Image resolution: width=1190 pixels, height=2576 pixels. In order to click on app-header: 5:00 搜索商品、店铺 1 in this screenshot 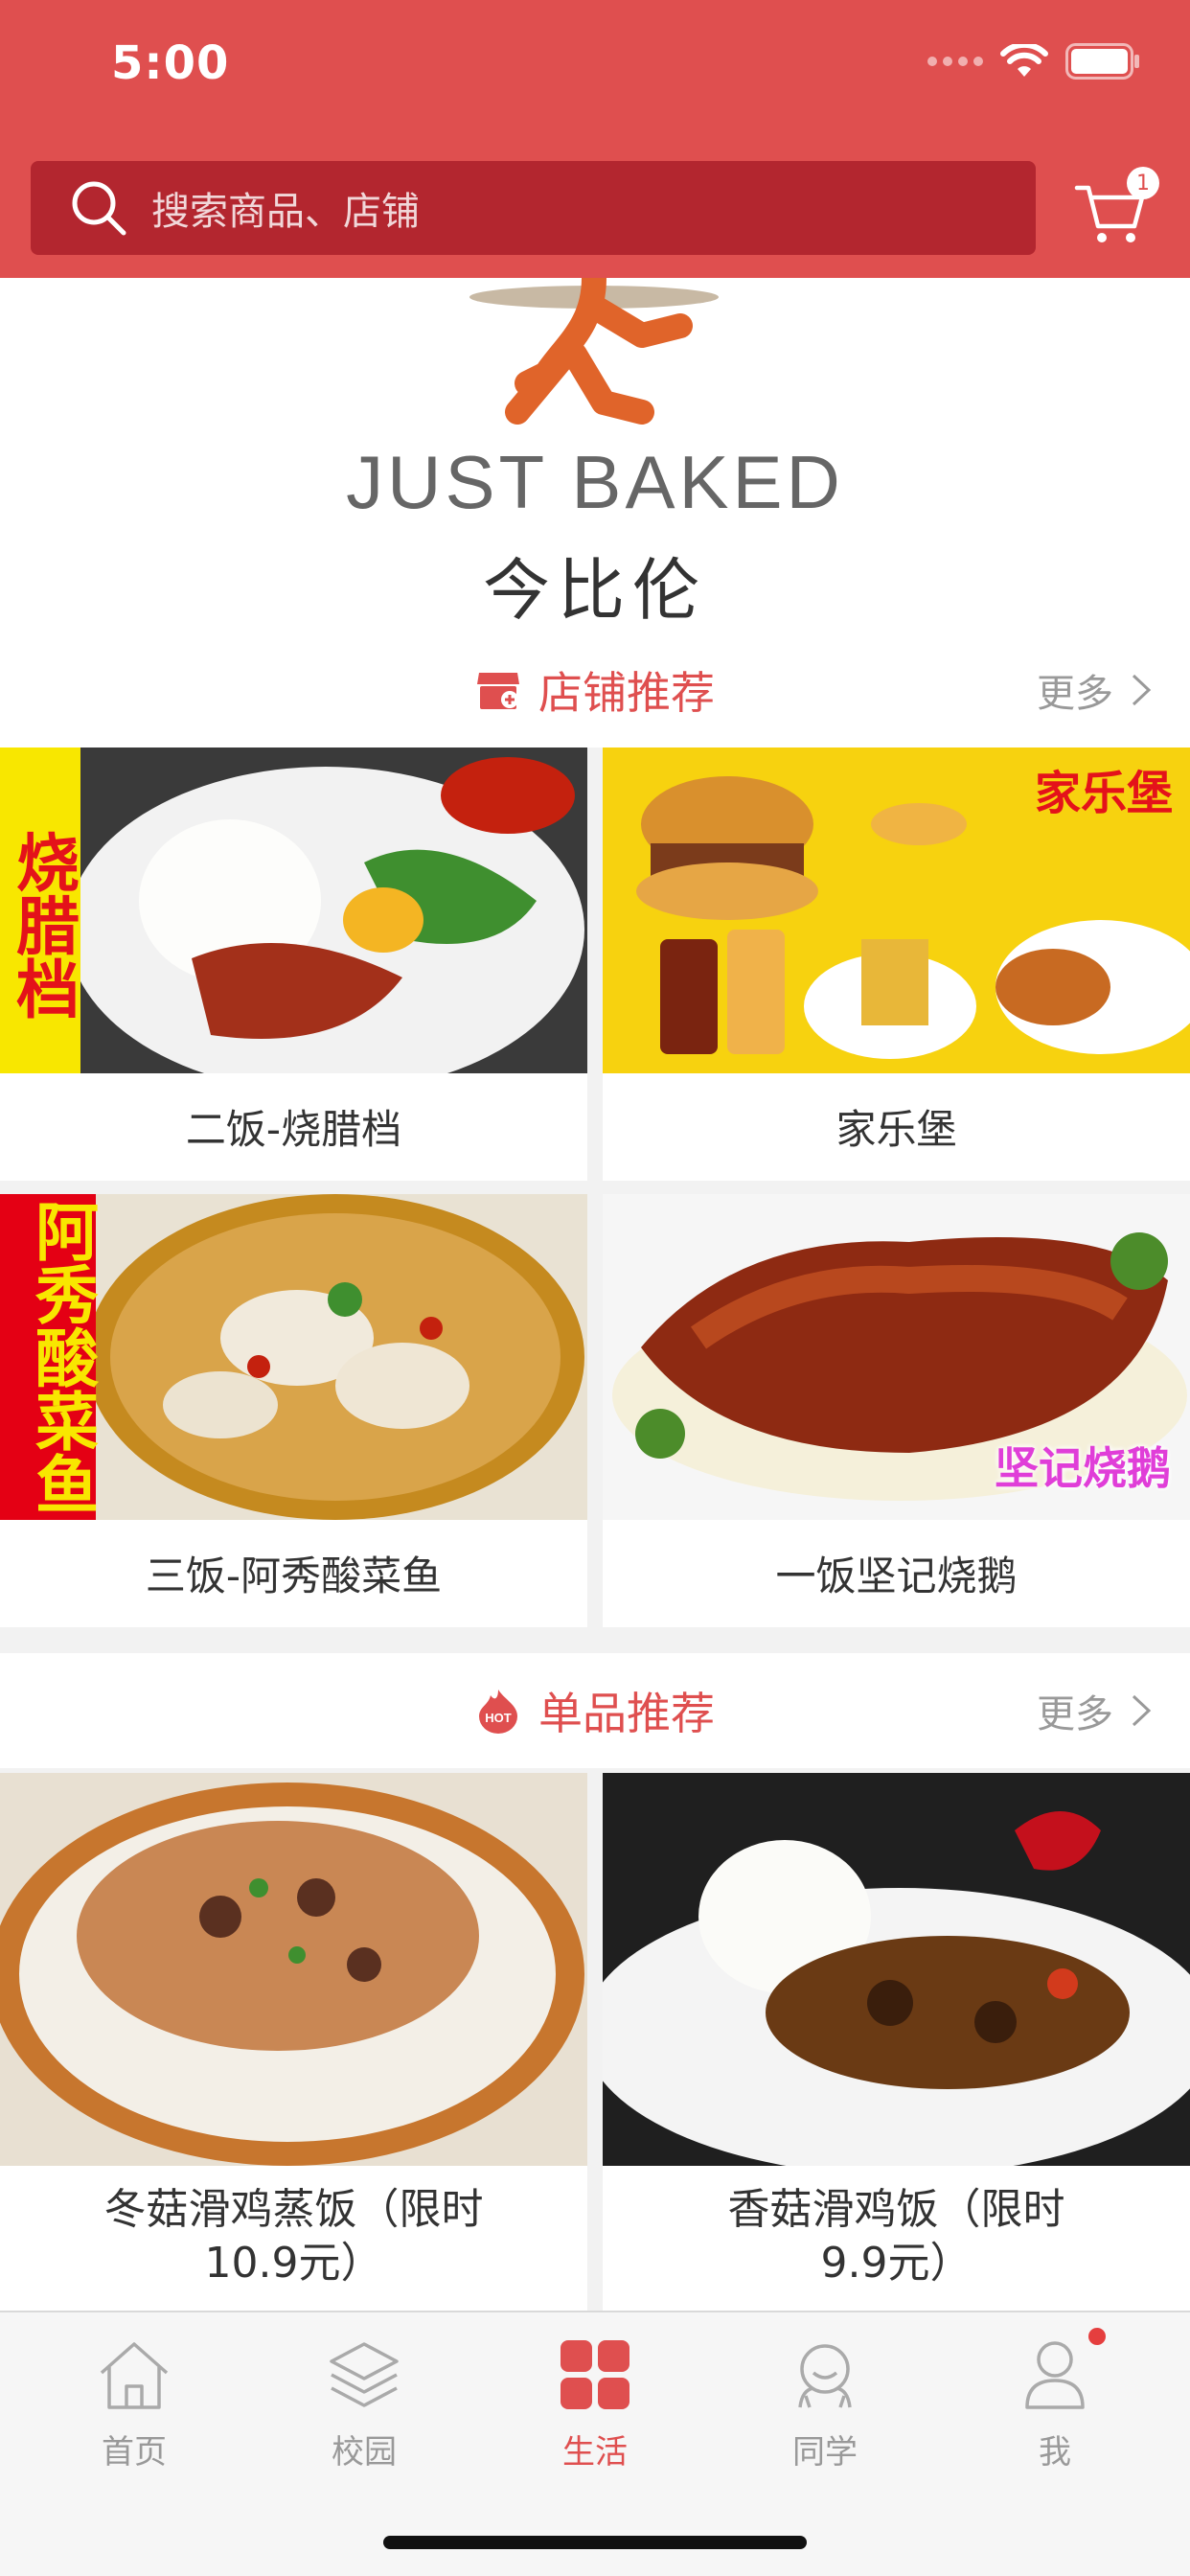, I will do `click(595, 139)`.